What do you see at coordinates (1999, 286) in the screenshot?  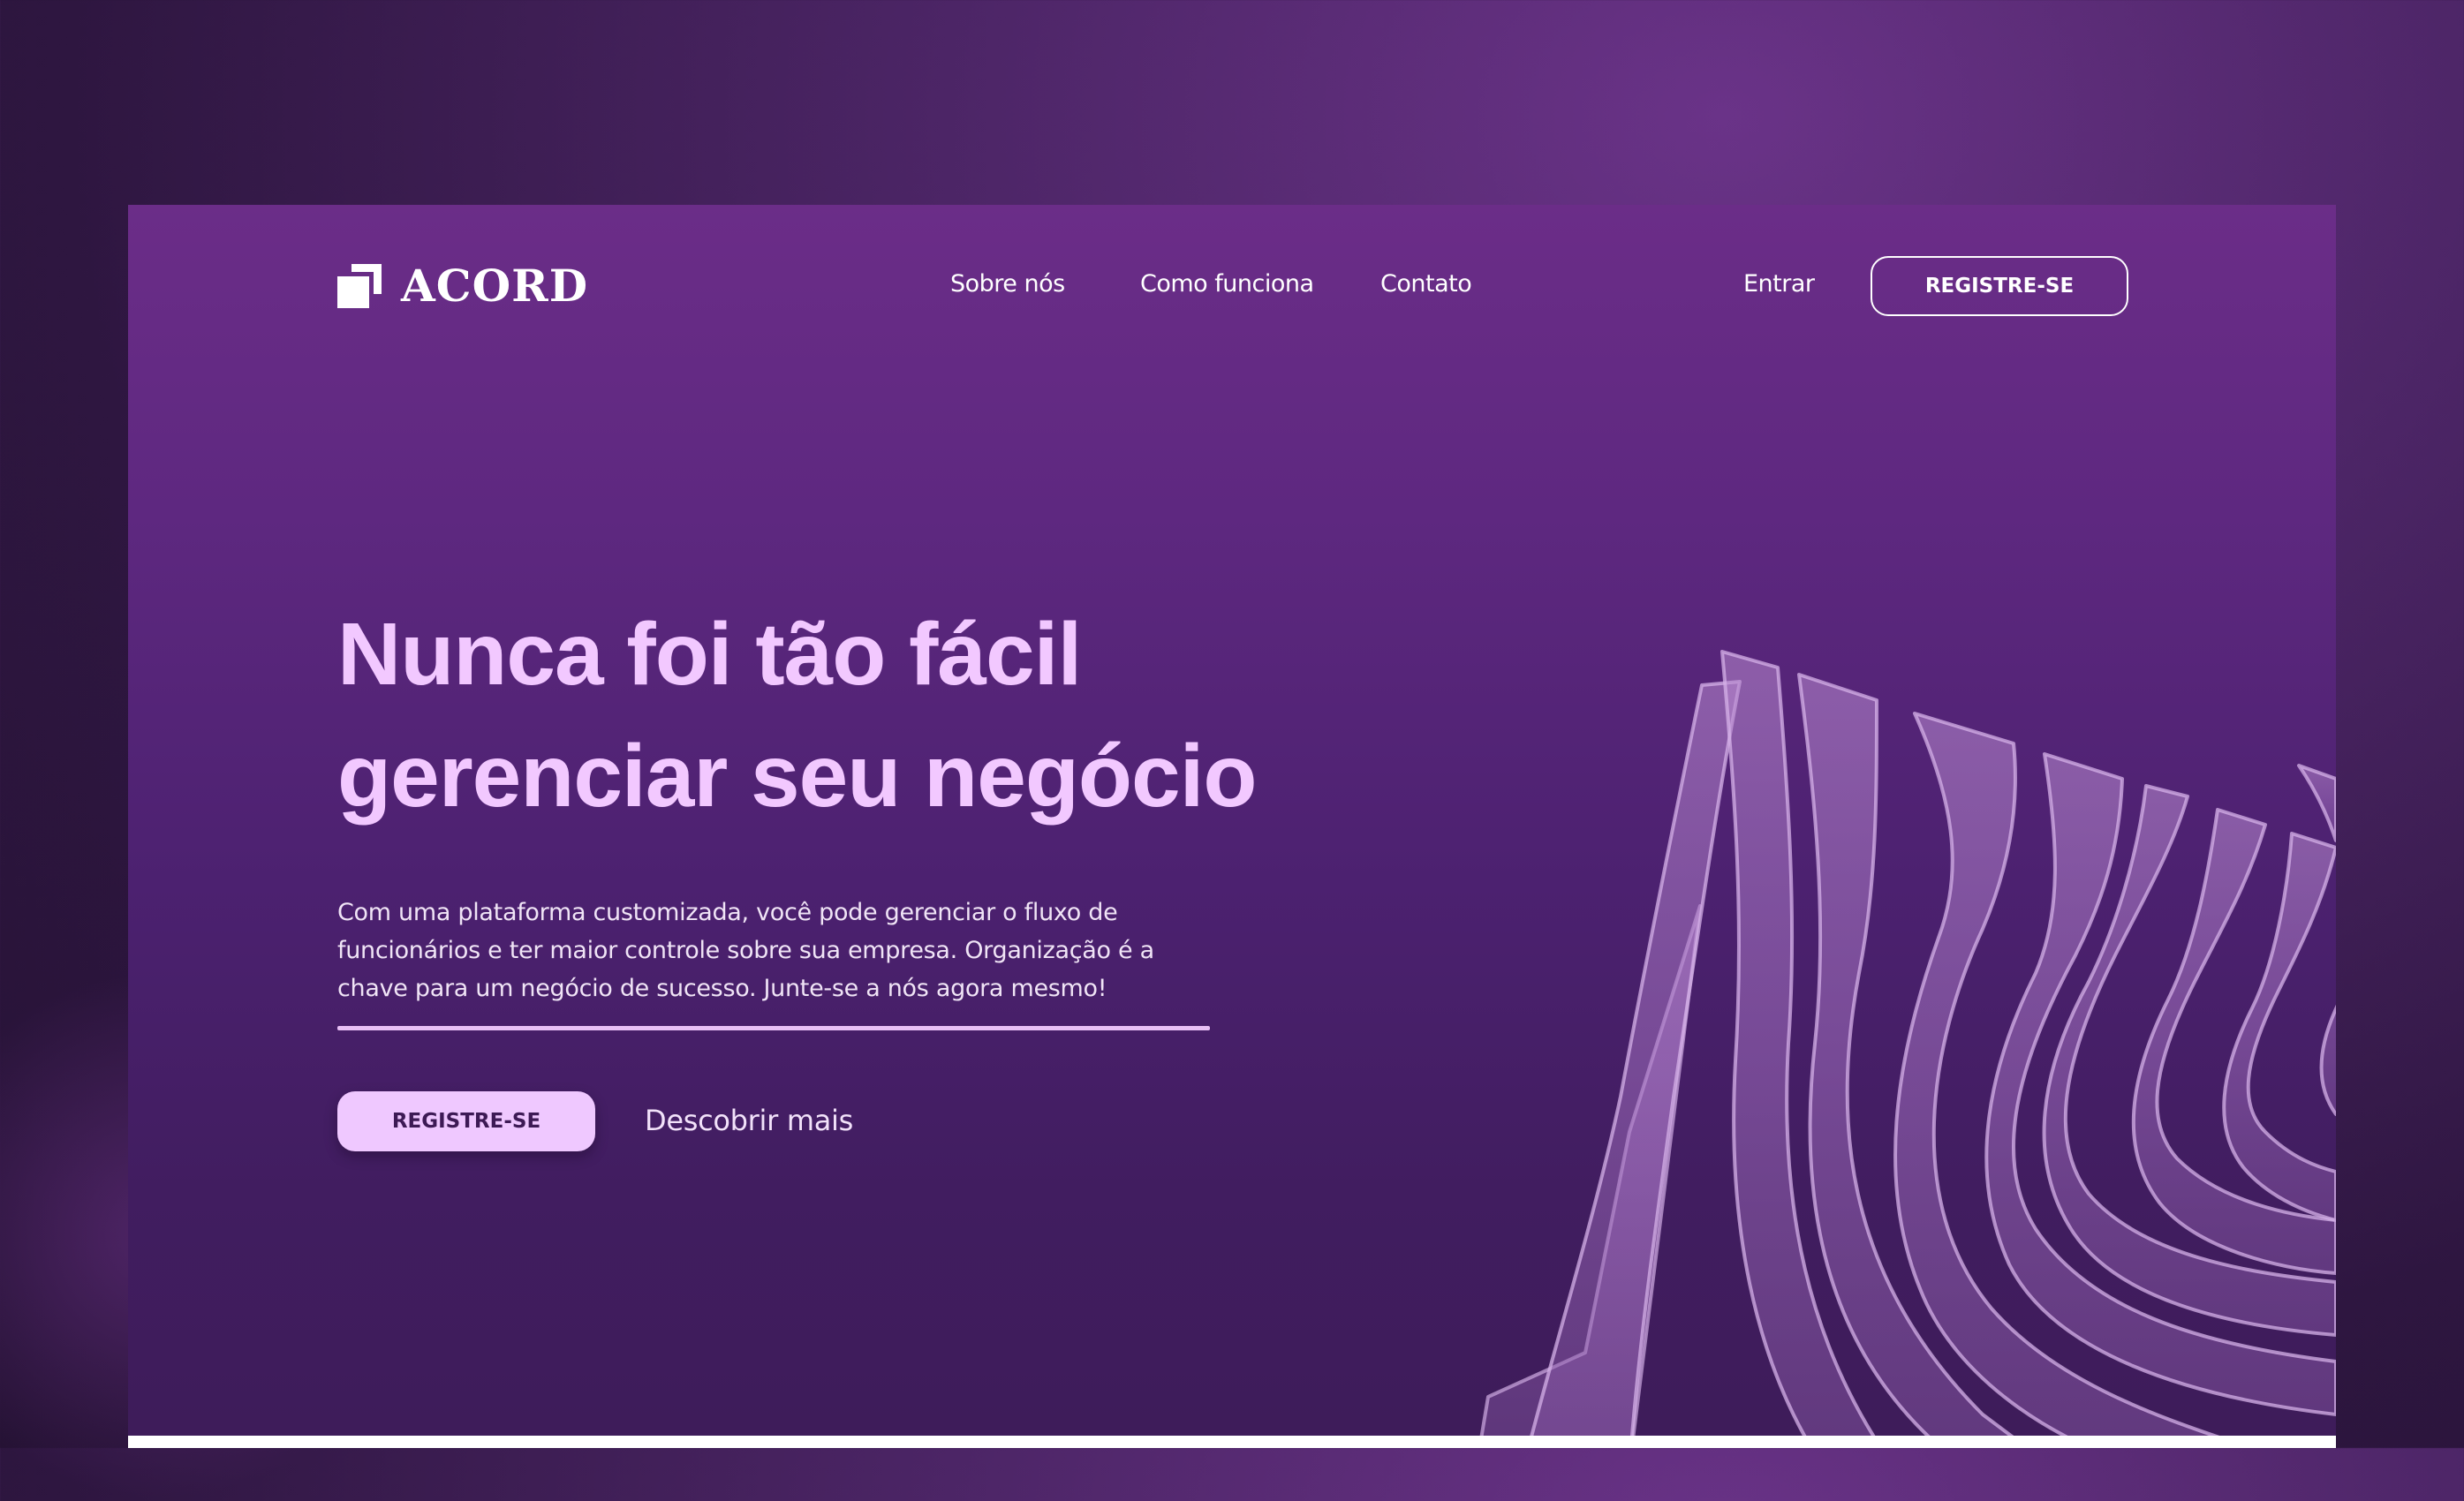 I see `nav-register-button: REGISTRE-SE` at bounding box center [1999, 286].